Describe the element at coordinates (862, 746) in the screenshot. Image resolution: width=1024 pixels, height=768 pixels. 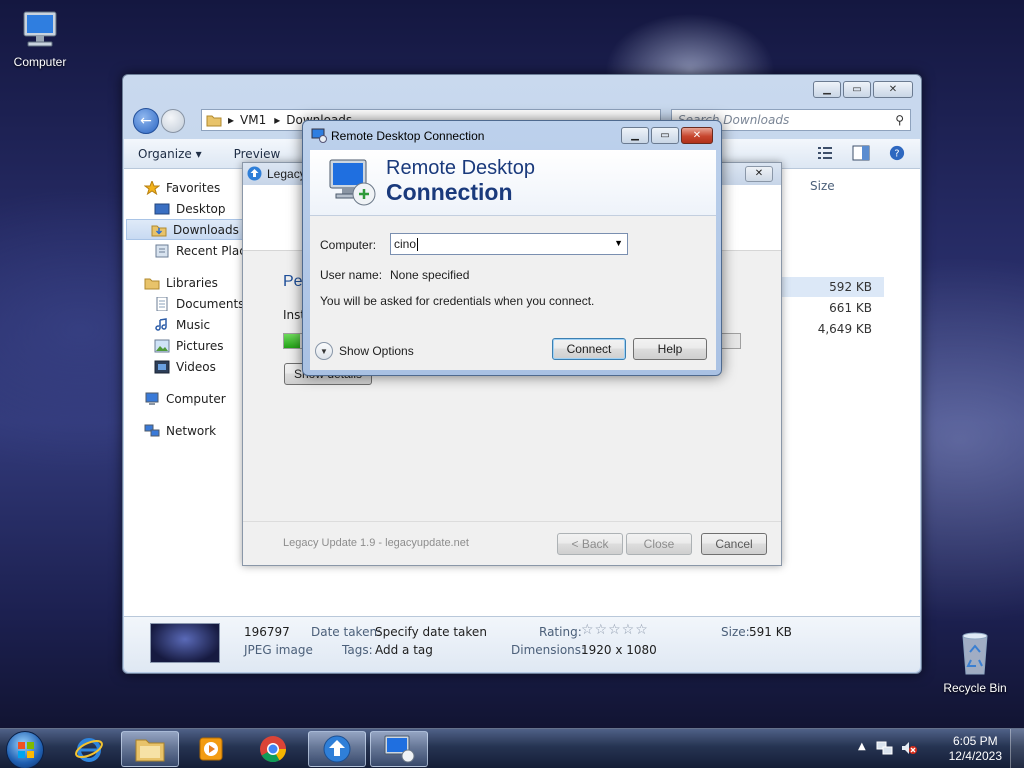
I see `show-hidden-icons-icon: ▲` at that location.